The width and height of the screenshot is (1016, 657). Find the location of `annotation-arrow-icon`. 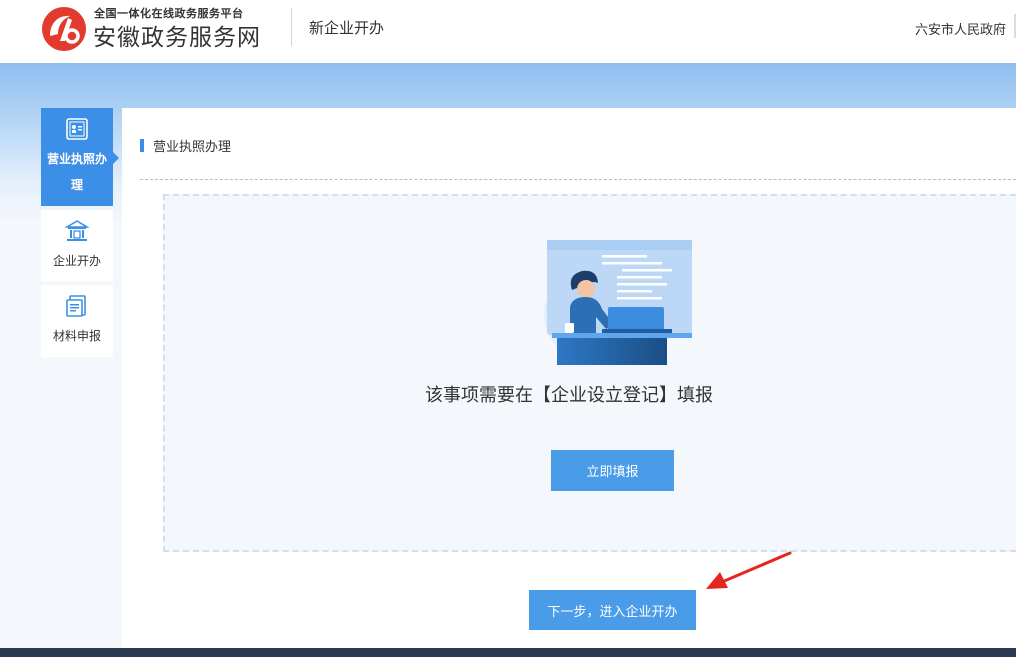

annotation-arrow-icon is located at coordinates (749, 570).